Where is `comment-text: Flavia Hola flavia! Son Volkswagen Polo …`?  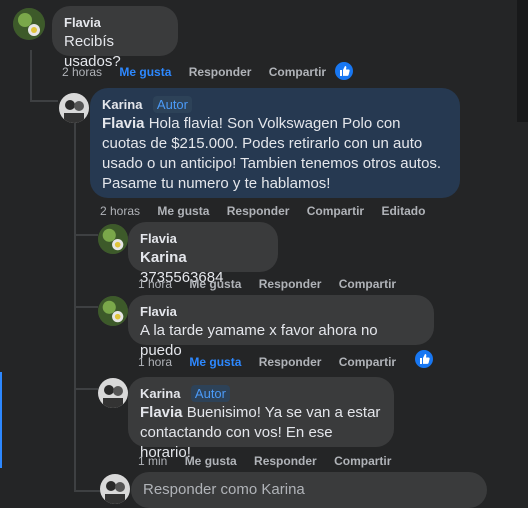 comment-text: Flavia Hola flavia! Son Volkswagen Polo … is located at coordinates (275, 154).